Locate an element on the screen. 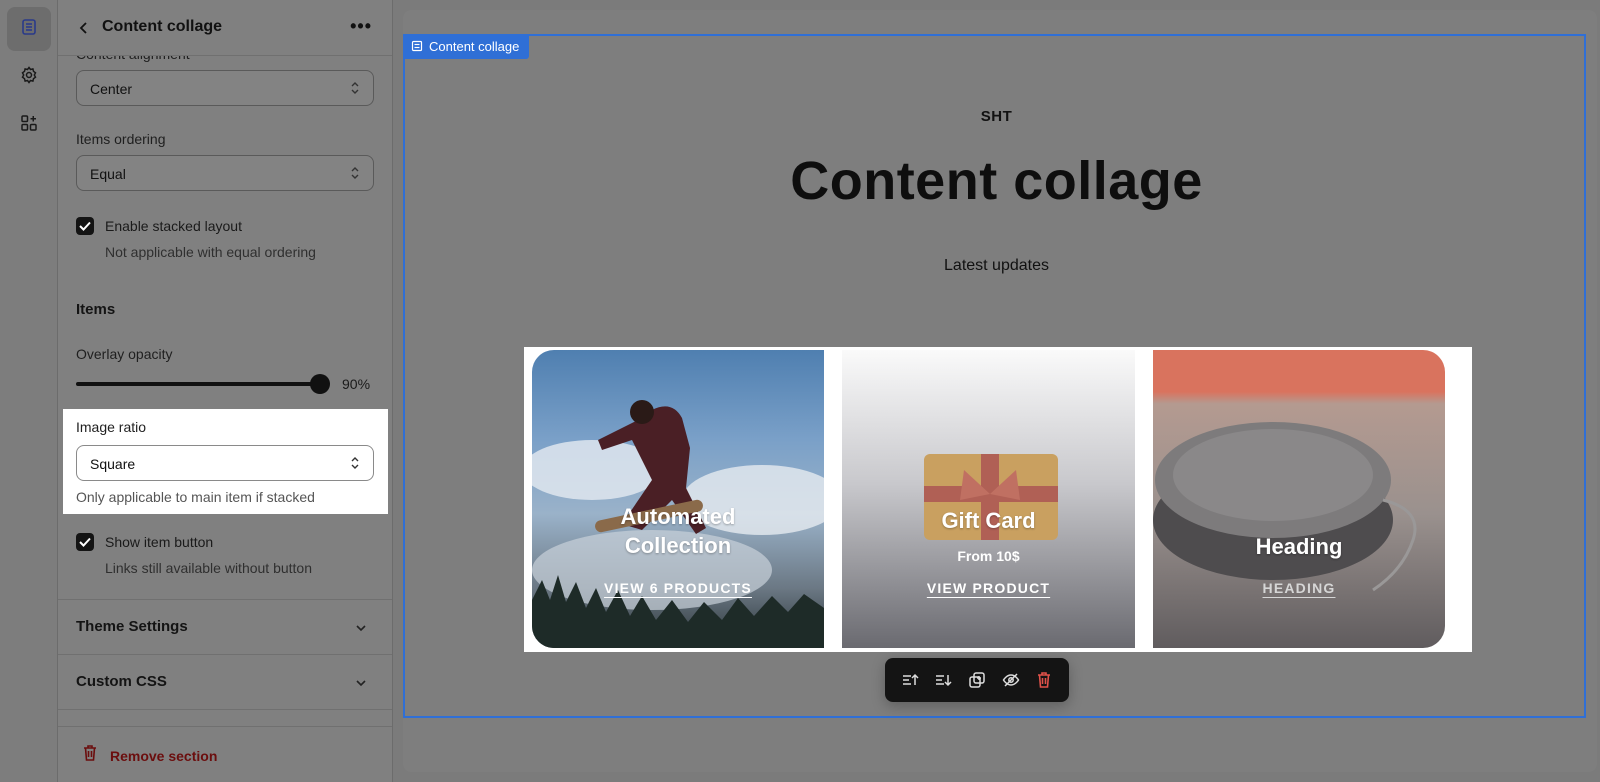 The height and width of the screenshot is (782, 1600). items-section-title: Items is located at coordinates (96, 309).